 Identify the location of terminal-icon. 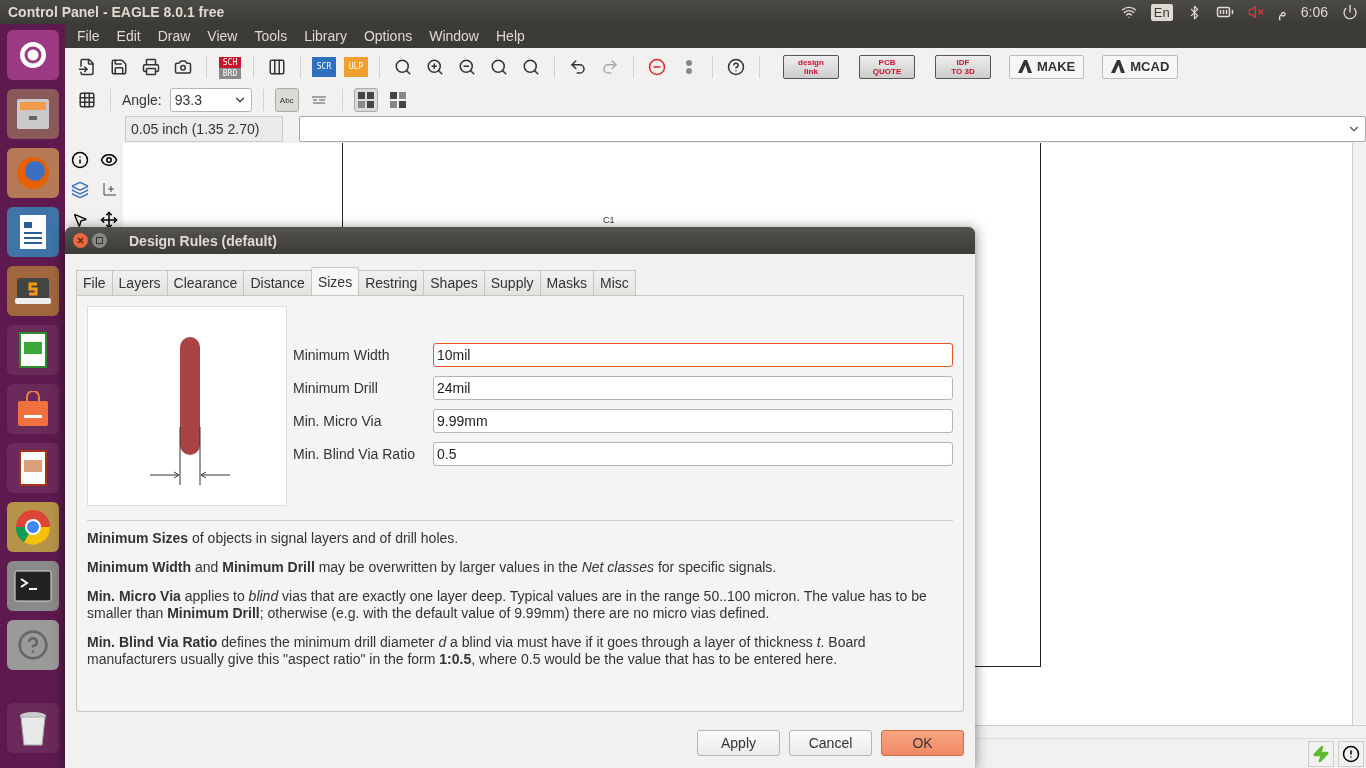
(32, 586).